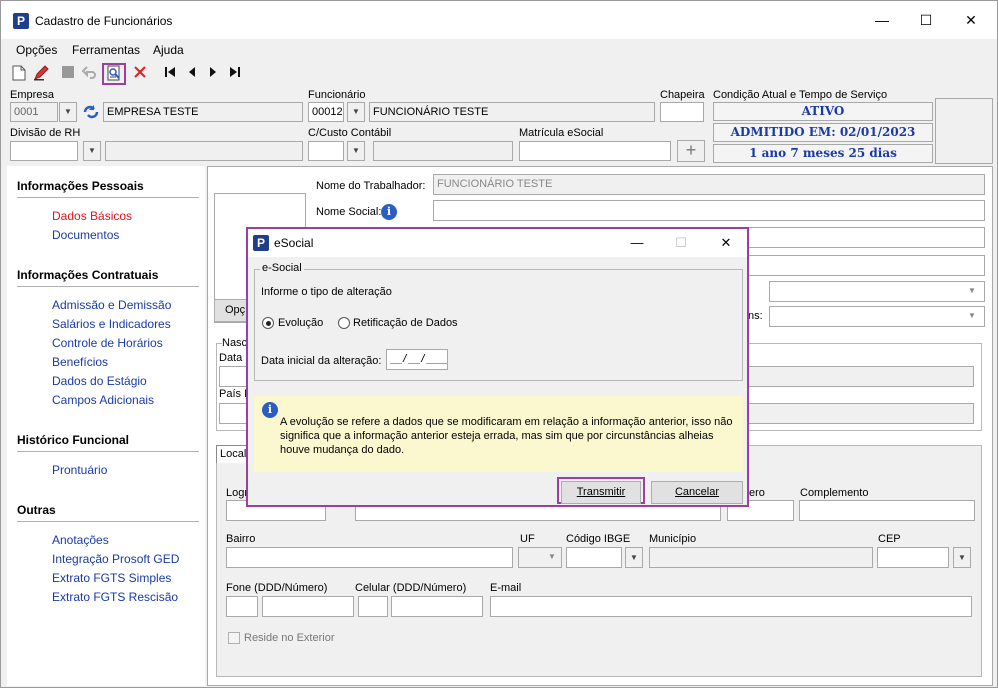 The width and height of the screenshot is (998, 688). What do you see at coordinates (697, 492) in the screenshot?
I see `cancelar-button: Cancelar` at bounding box center [697, 492].